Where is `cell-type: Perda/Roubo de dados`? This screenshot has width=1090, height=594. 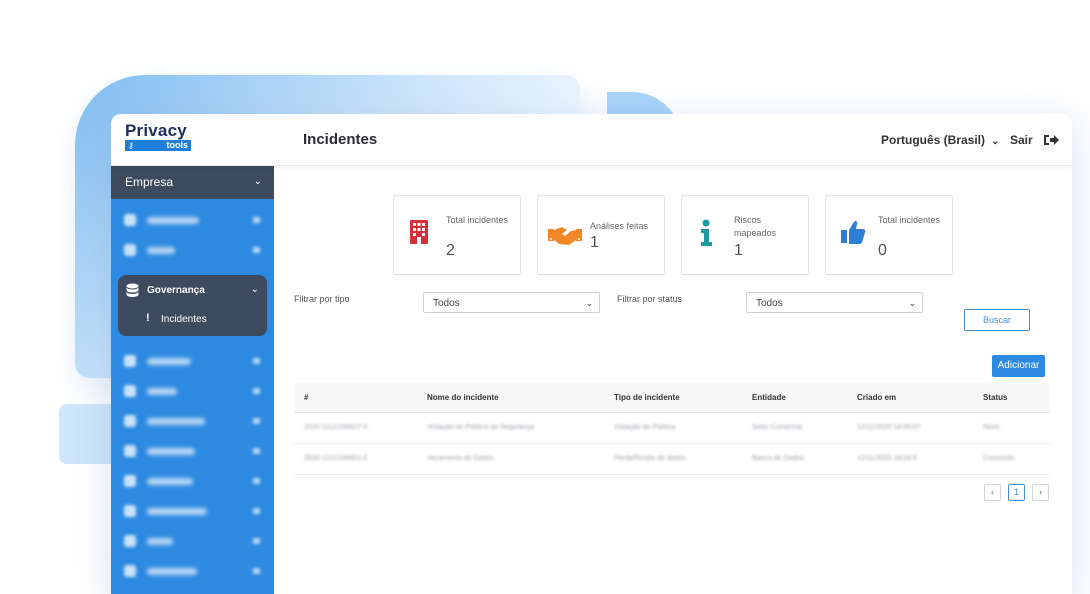
cell-type: Perda/Roubo de dados is located at coordinates (650, 458).